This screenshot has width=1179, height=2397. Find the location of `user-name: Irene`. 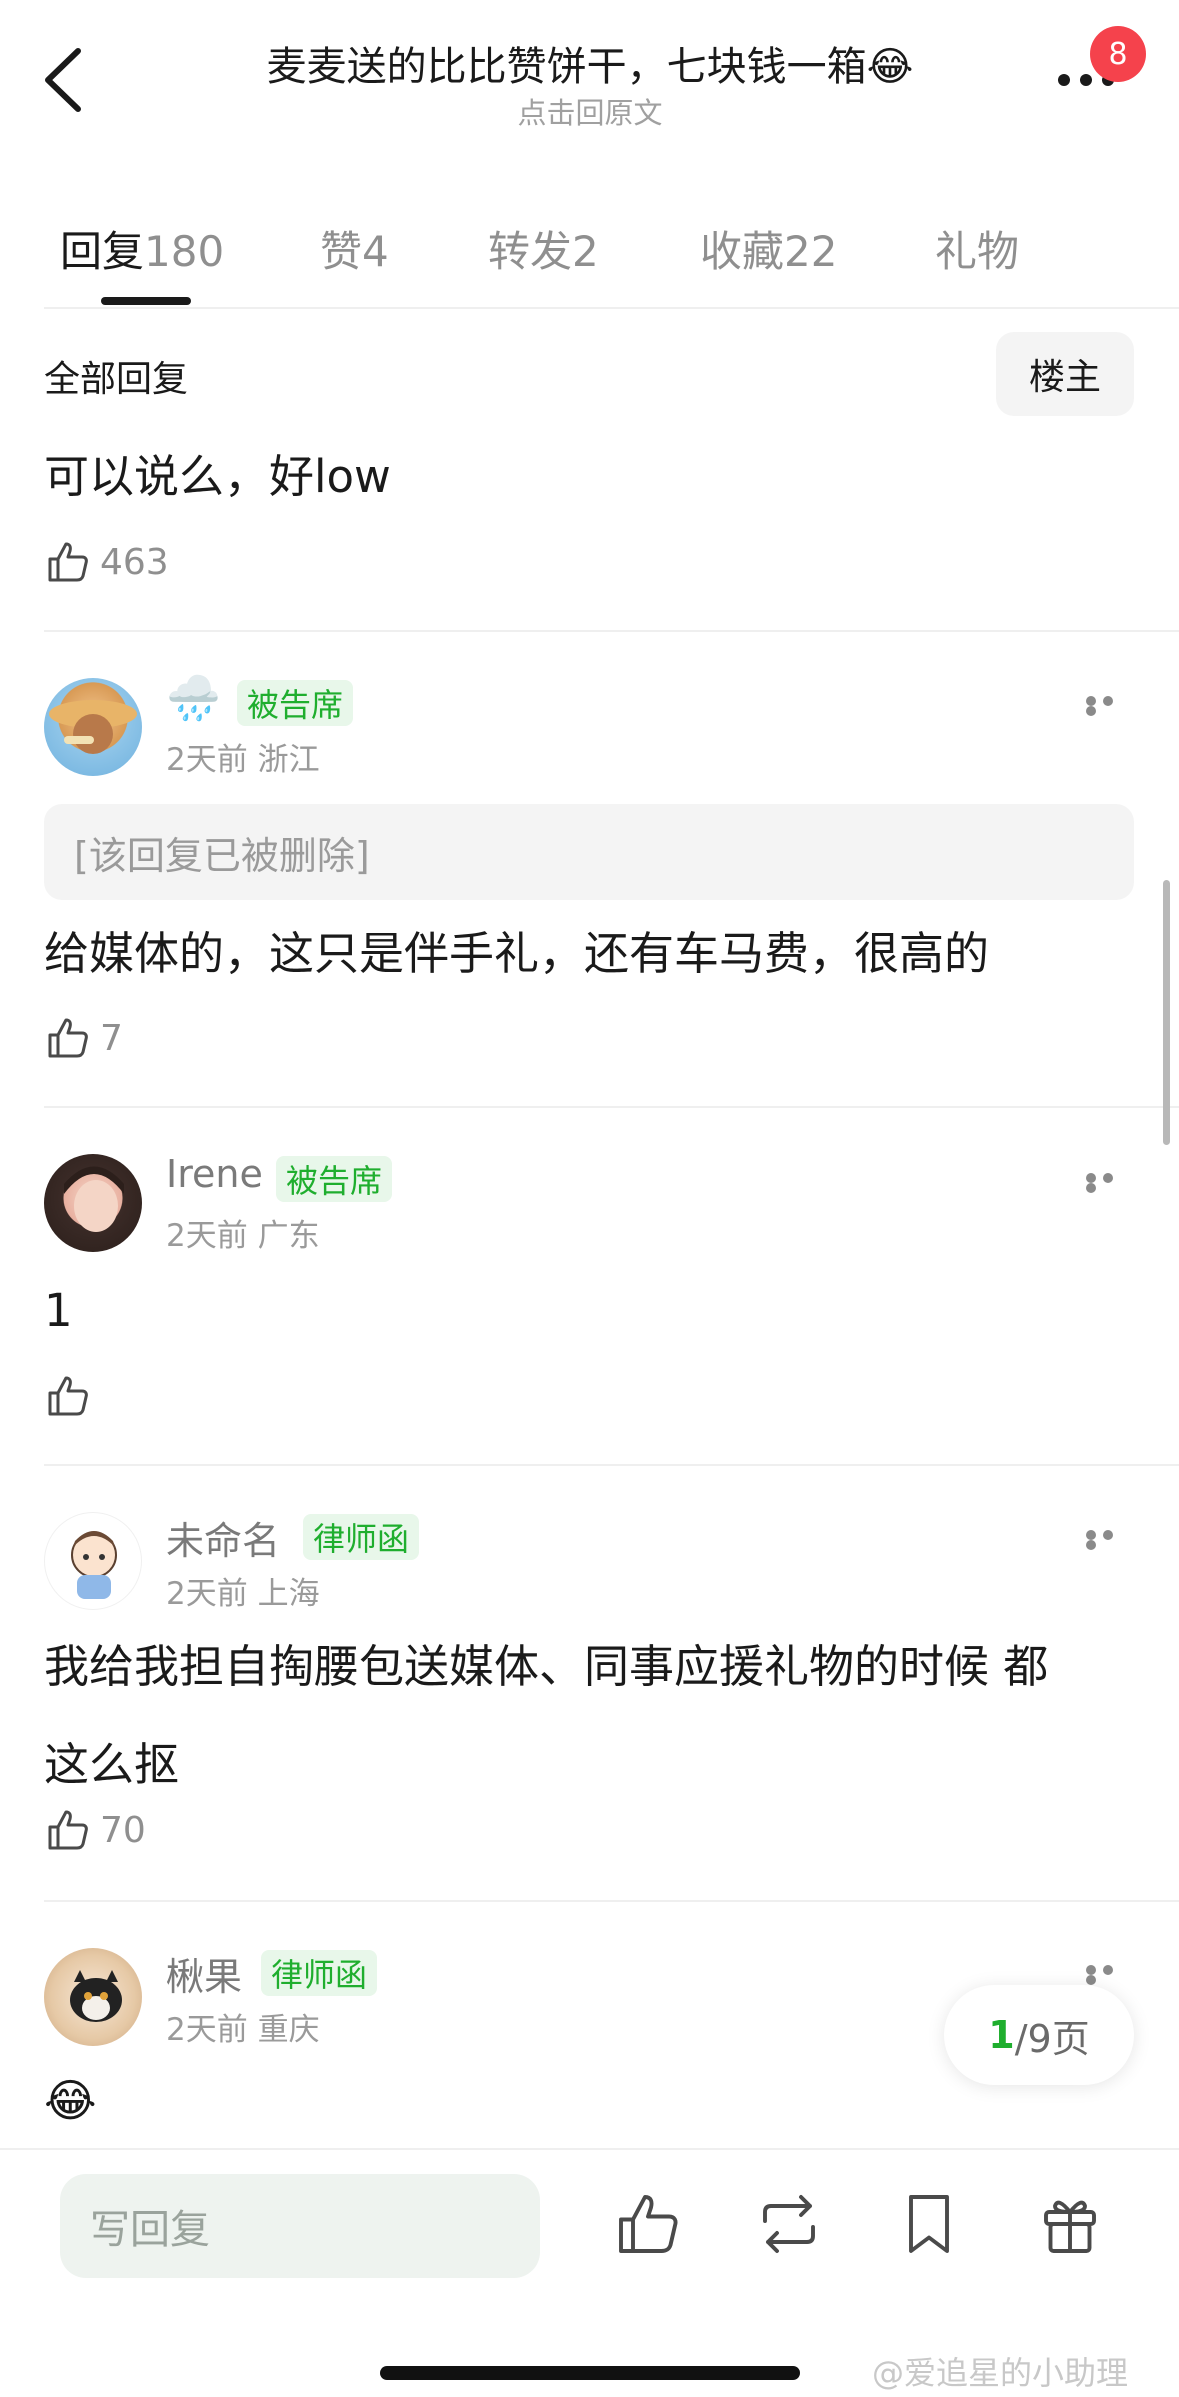

user-name: Irene is located at coordinates (214, 1174).